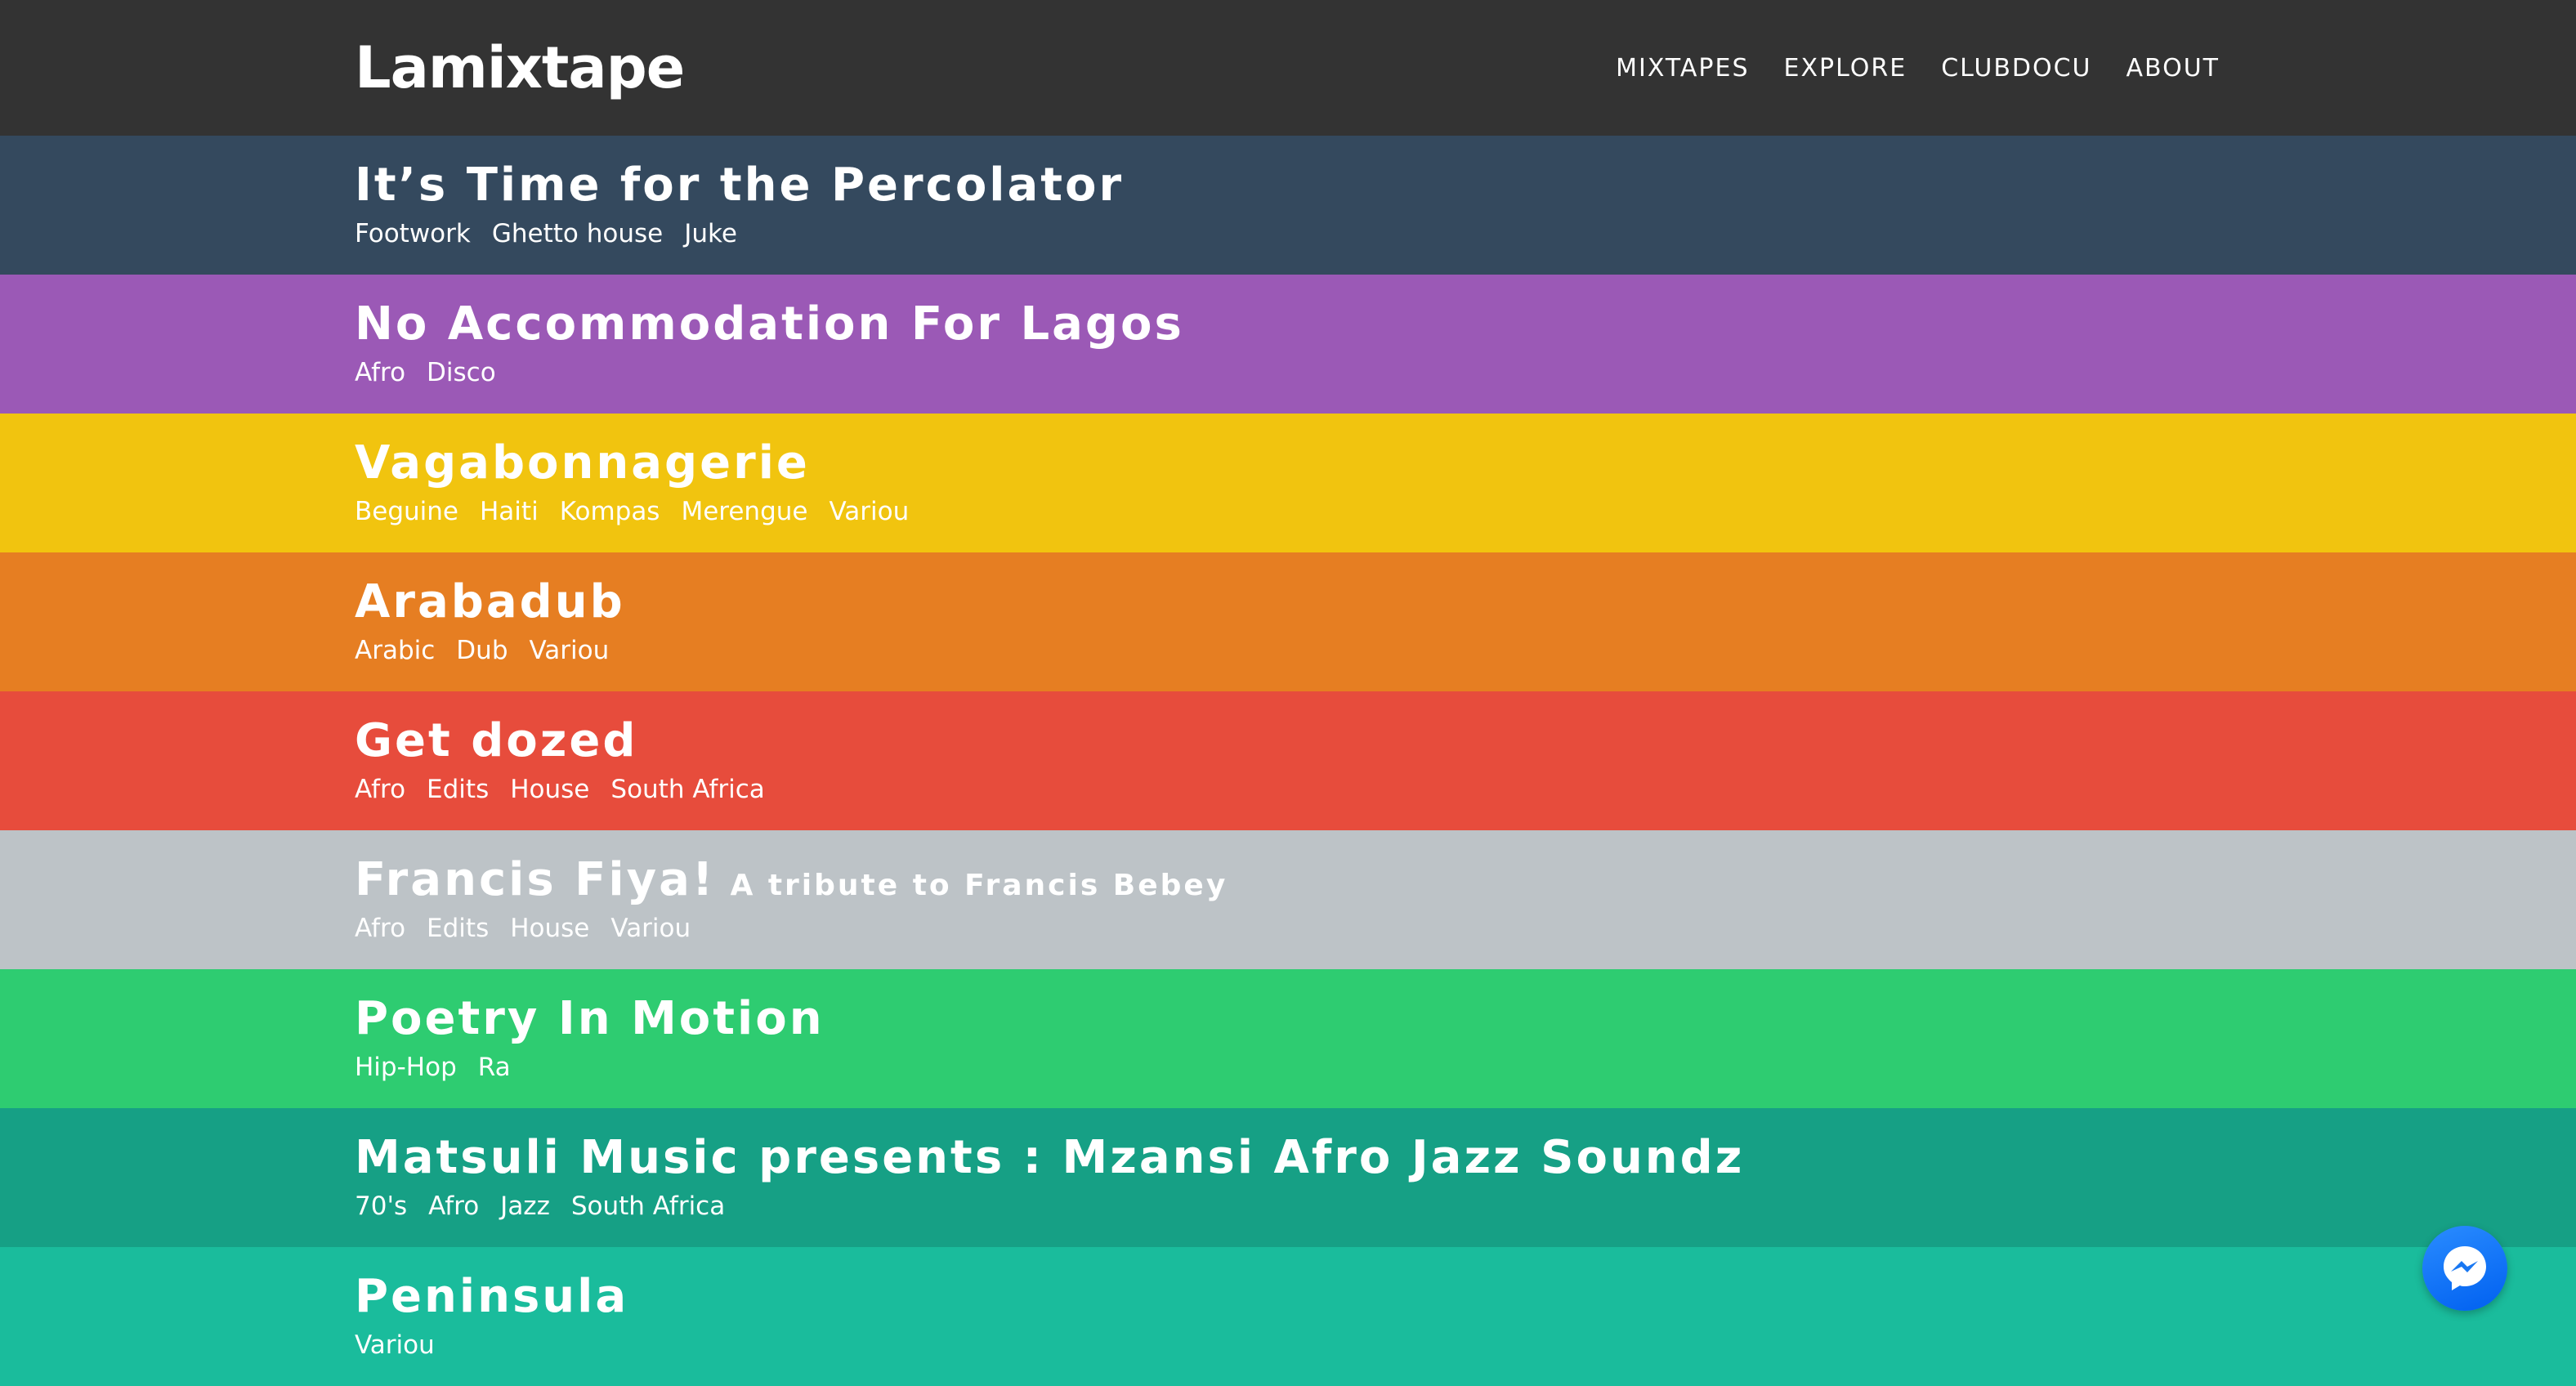 This screenshot has width=2576, height=1386. What do you see at coordinates (525, 1206) in the screenshot?
I see `genre-tag: Jazz` at bounding box center [525, 1206].